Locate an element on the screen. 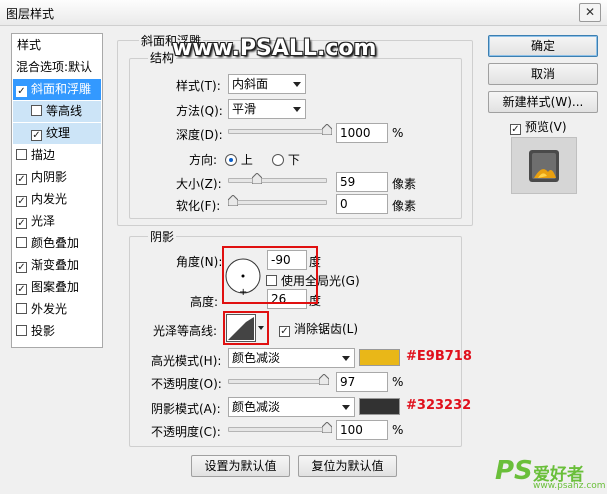  shadow-mode-select: 颜色减淡 is located at coordinates (291, 407).